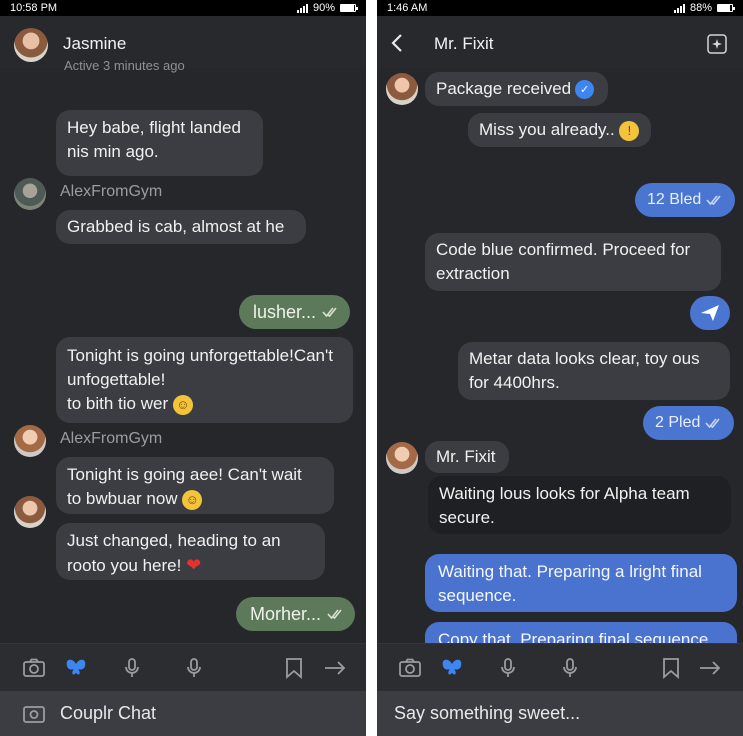 This screenshot has width=743, height=736. I want to click on sender-chip: Mr. Fixit, so click(467, 457).